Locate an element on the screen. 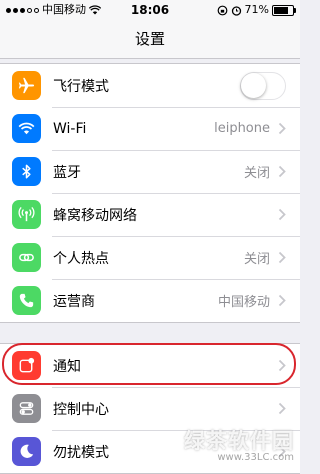 The width and height of the screenshot is (320, 474). settings-row-control-center: 控制中心 is located at coordinates (150, 408).